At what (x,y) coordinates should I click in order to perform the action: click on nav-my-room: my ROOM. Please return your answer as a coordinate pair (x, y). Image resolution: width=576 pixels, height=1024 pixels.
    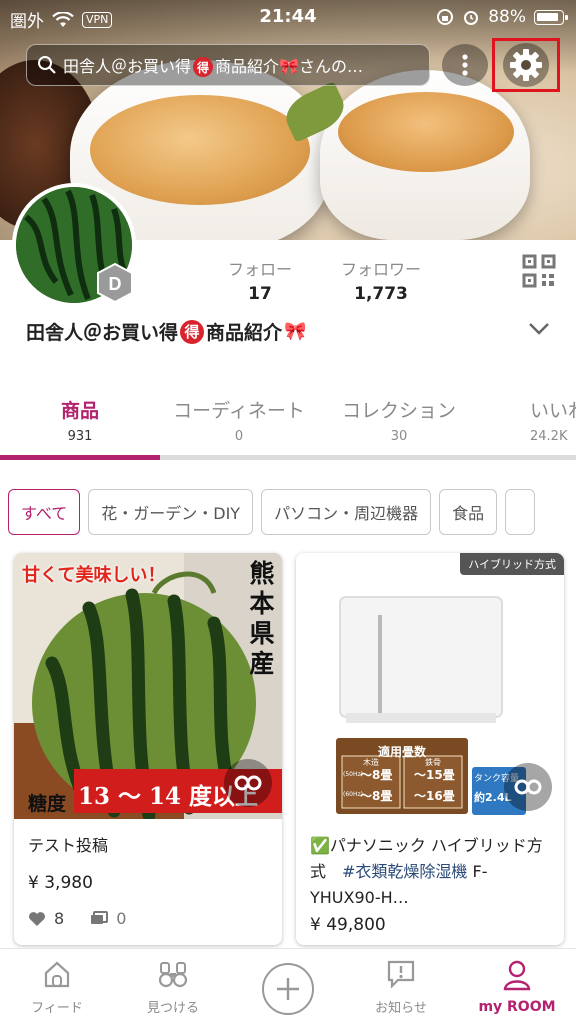
    Looking at the image, I should click on (517, 987).